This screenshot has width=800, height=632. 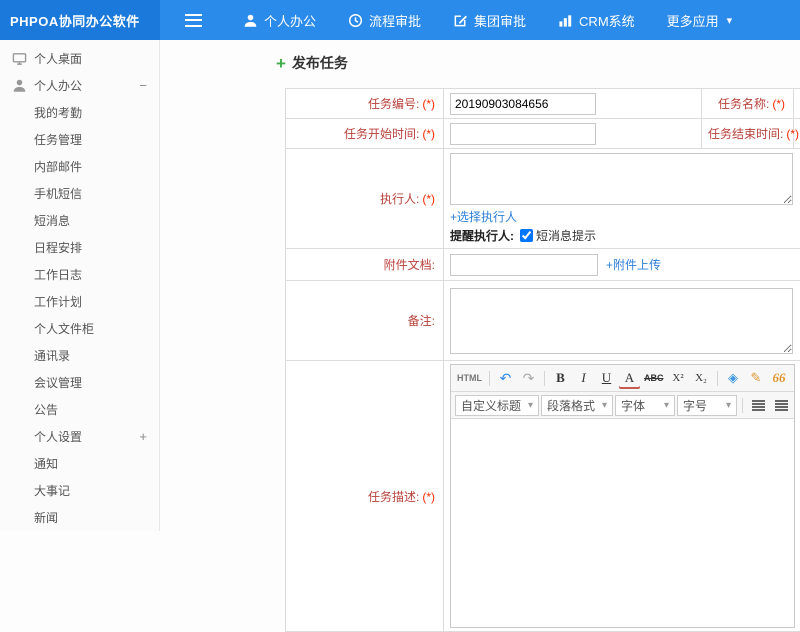 What do you see at coordinates (393, 104) in the screenshot?
I see `field-label: 任务编号:` at bounding box center [393, 104].